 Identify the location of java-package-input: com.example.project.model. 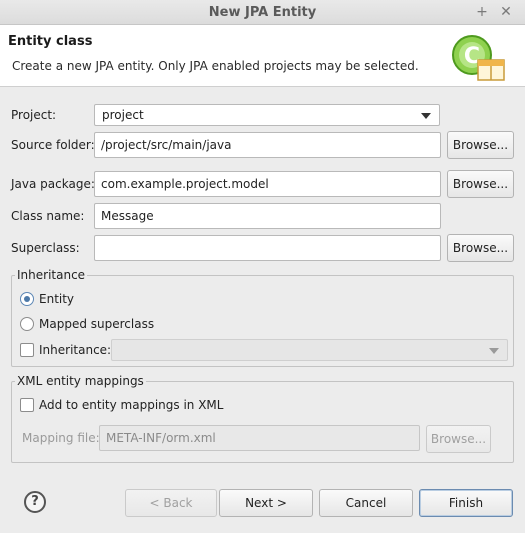
(267, 184).